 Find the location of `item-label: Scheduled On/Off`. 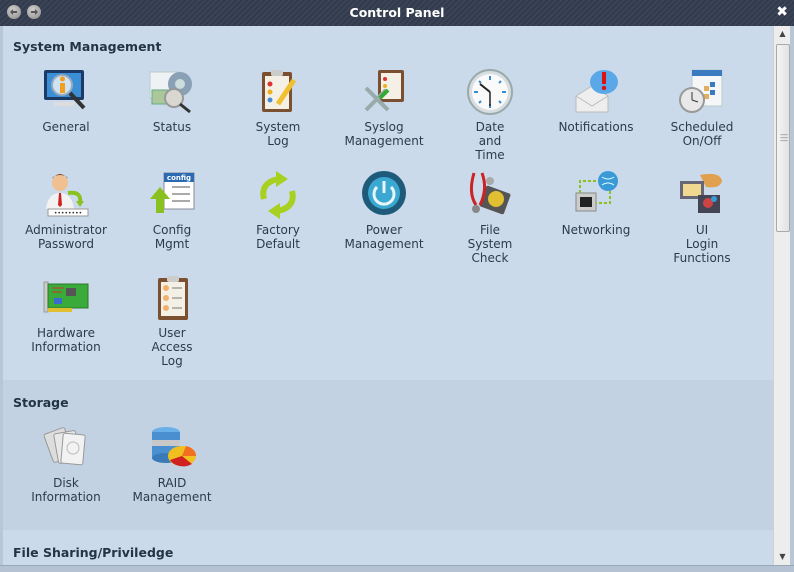

item-label: Scheduled On/Off is located at coordinates (702, 134).